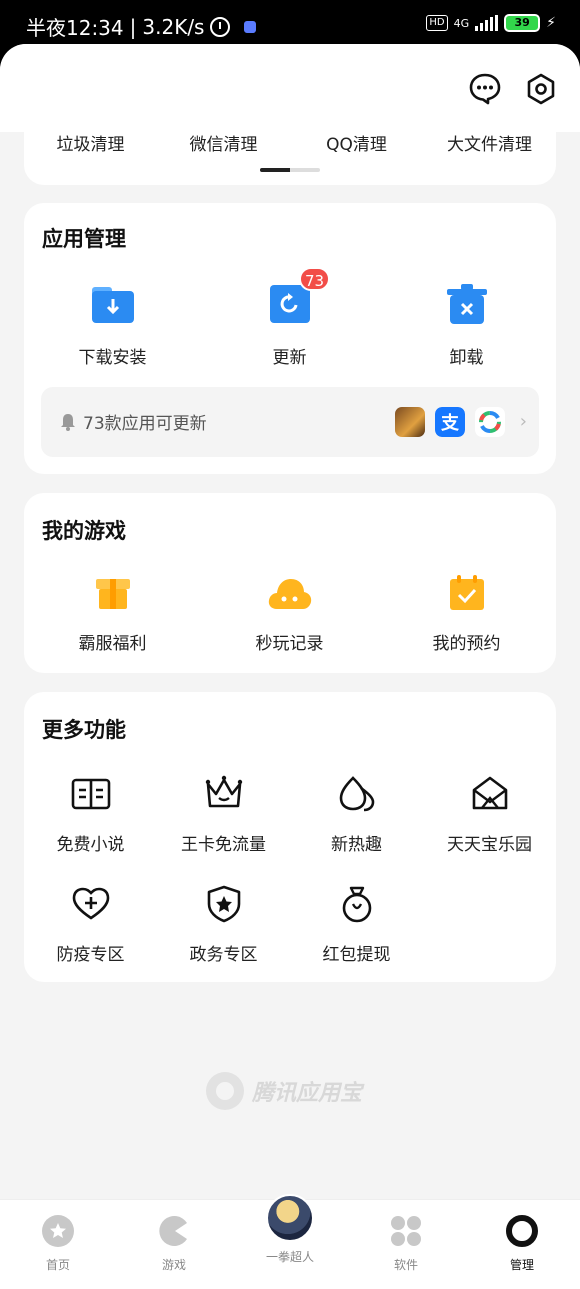  What do you see at coordinates (551, 23) in the screenshot?
I see `charging-icon: ⚡` at bounding box center [551, 23].